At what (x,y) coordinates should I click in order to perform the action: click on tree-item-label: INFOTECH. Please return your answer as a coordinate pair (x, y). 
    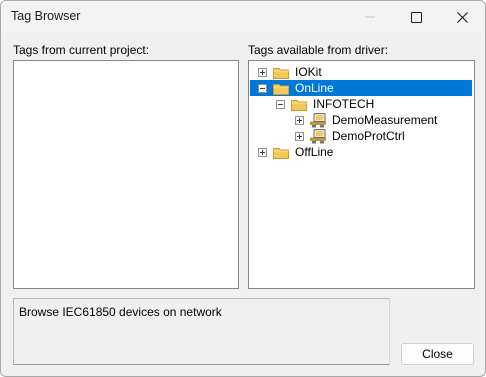
    Looking at the image, I should click on (344, 104).